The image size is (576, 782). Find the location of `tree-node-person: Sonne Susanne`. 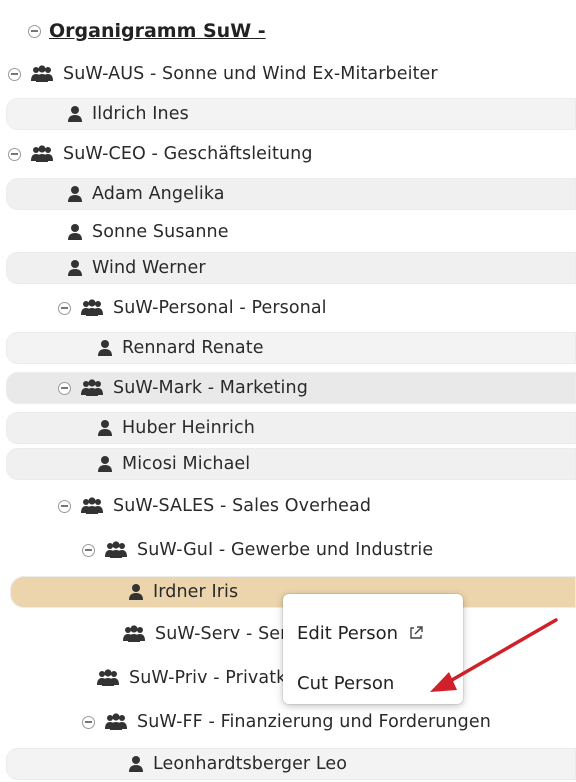

tree-node-person: Sonne Susanne is located at coordinates (288, 232).